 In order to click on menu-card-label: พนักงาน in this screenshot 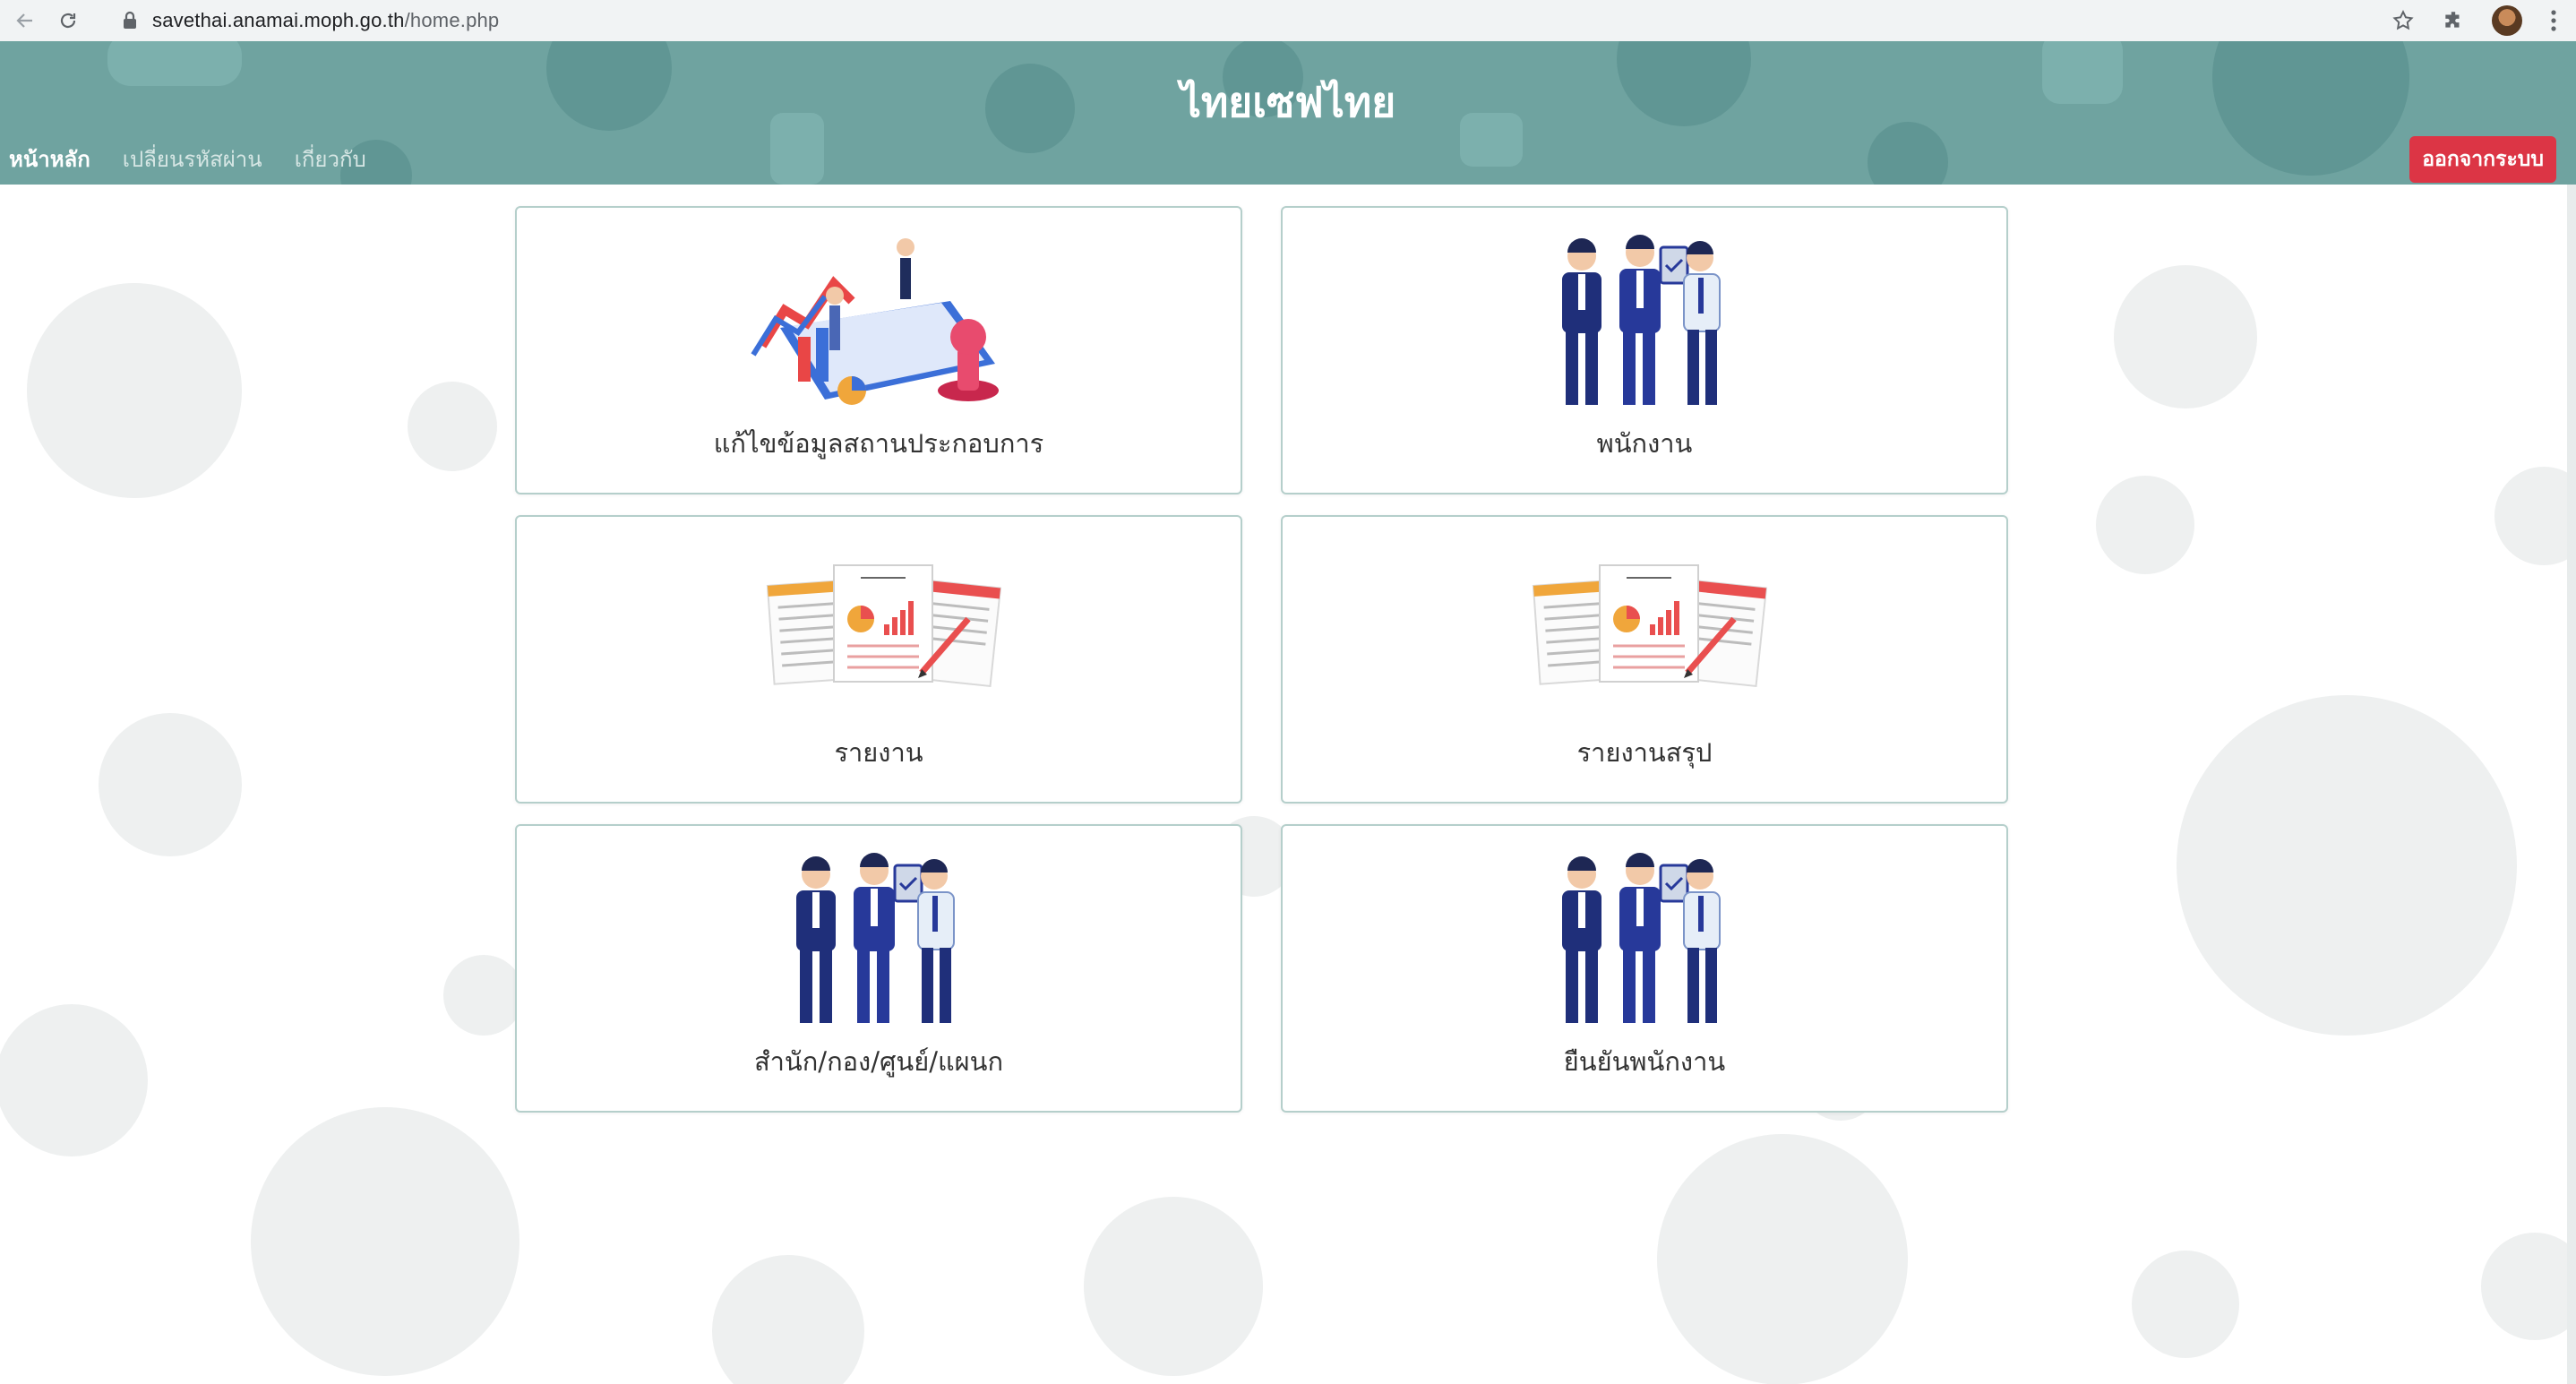, I will do `click(1644, 443)`.